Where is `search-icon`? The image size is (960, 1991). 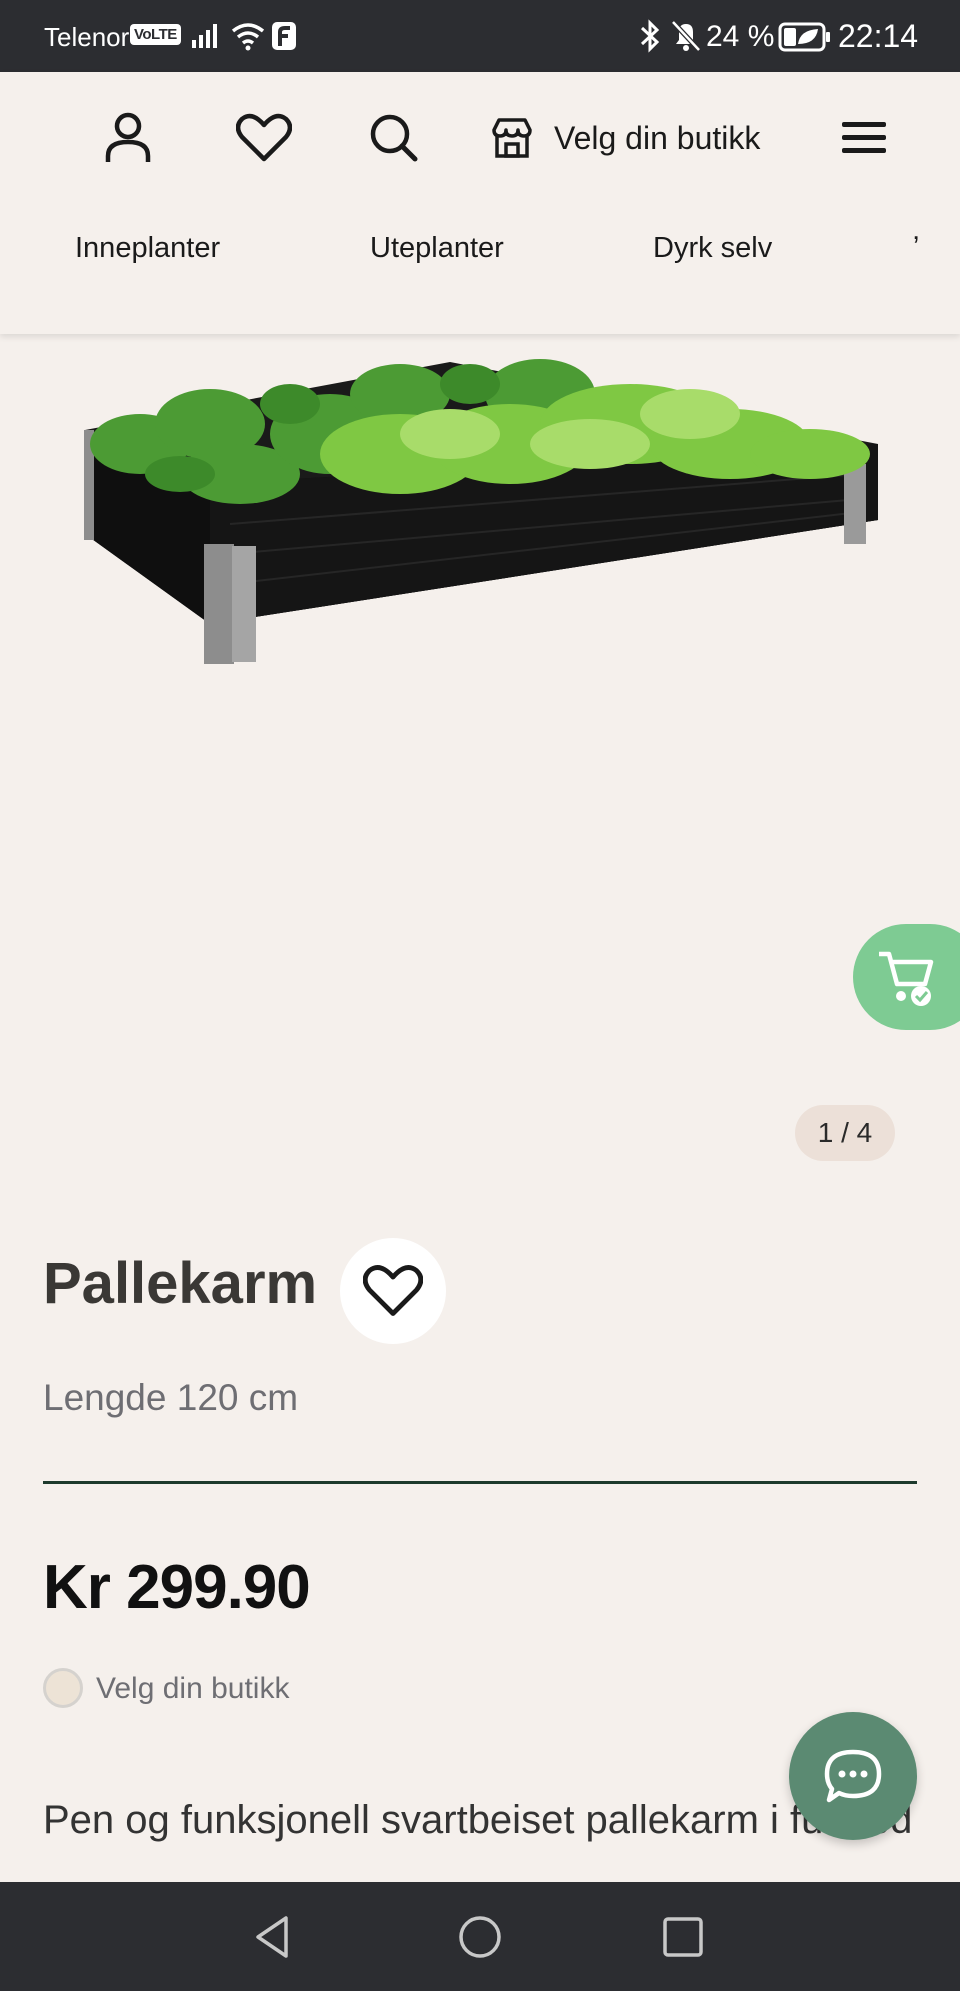 search-icon is located at coordinates (394, 138).